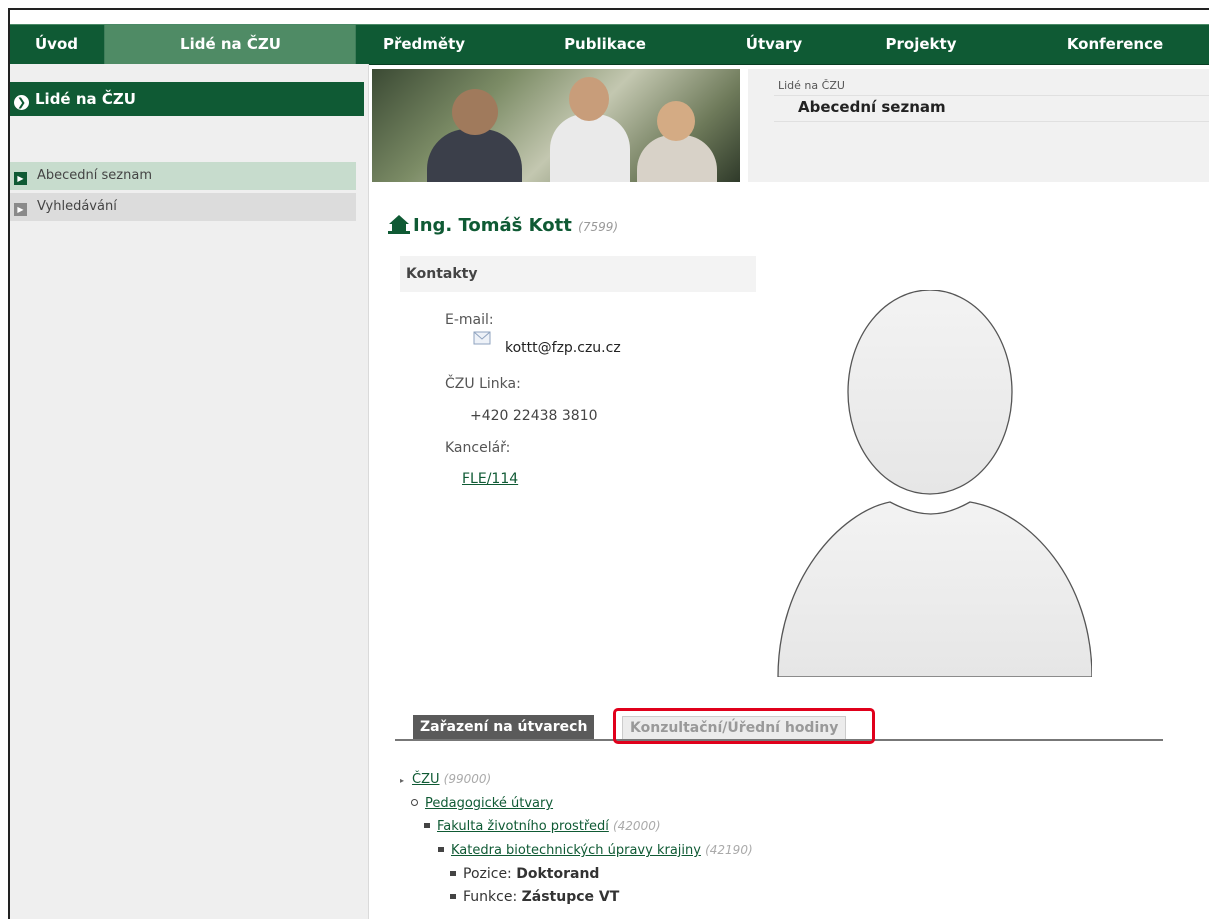  Describe the element at coordinates (605, 44) in the screenshot. I see `nav-tab-publikace: Publikace` at that location.